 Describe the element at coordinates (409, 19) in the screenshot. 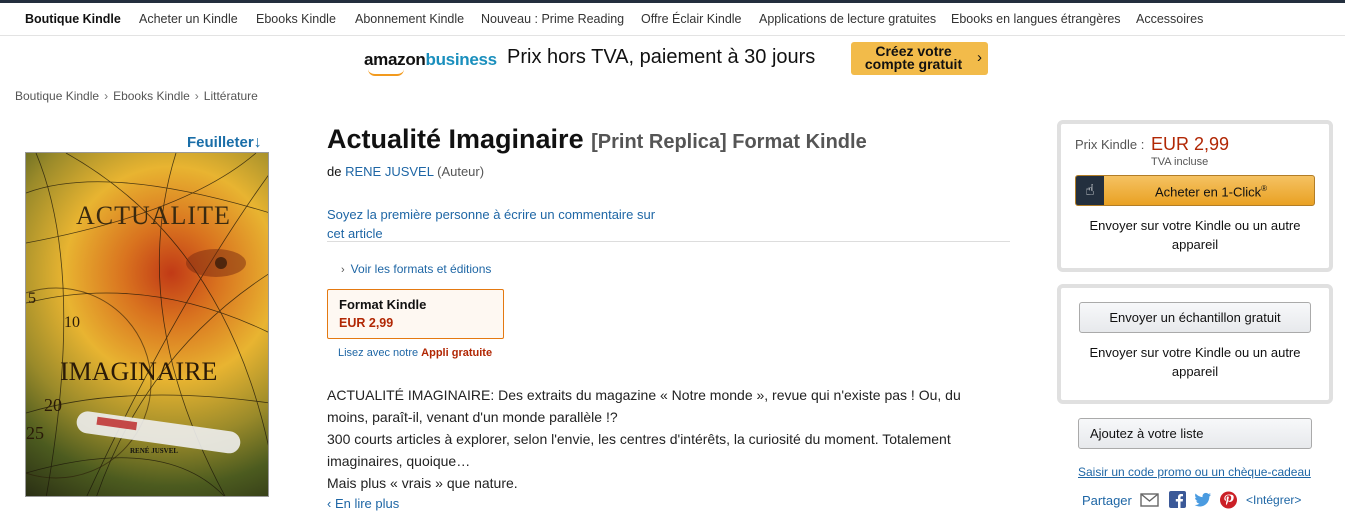

I see `subnav-item-abonnement-kindle: Abonnement Kindle` at that location.